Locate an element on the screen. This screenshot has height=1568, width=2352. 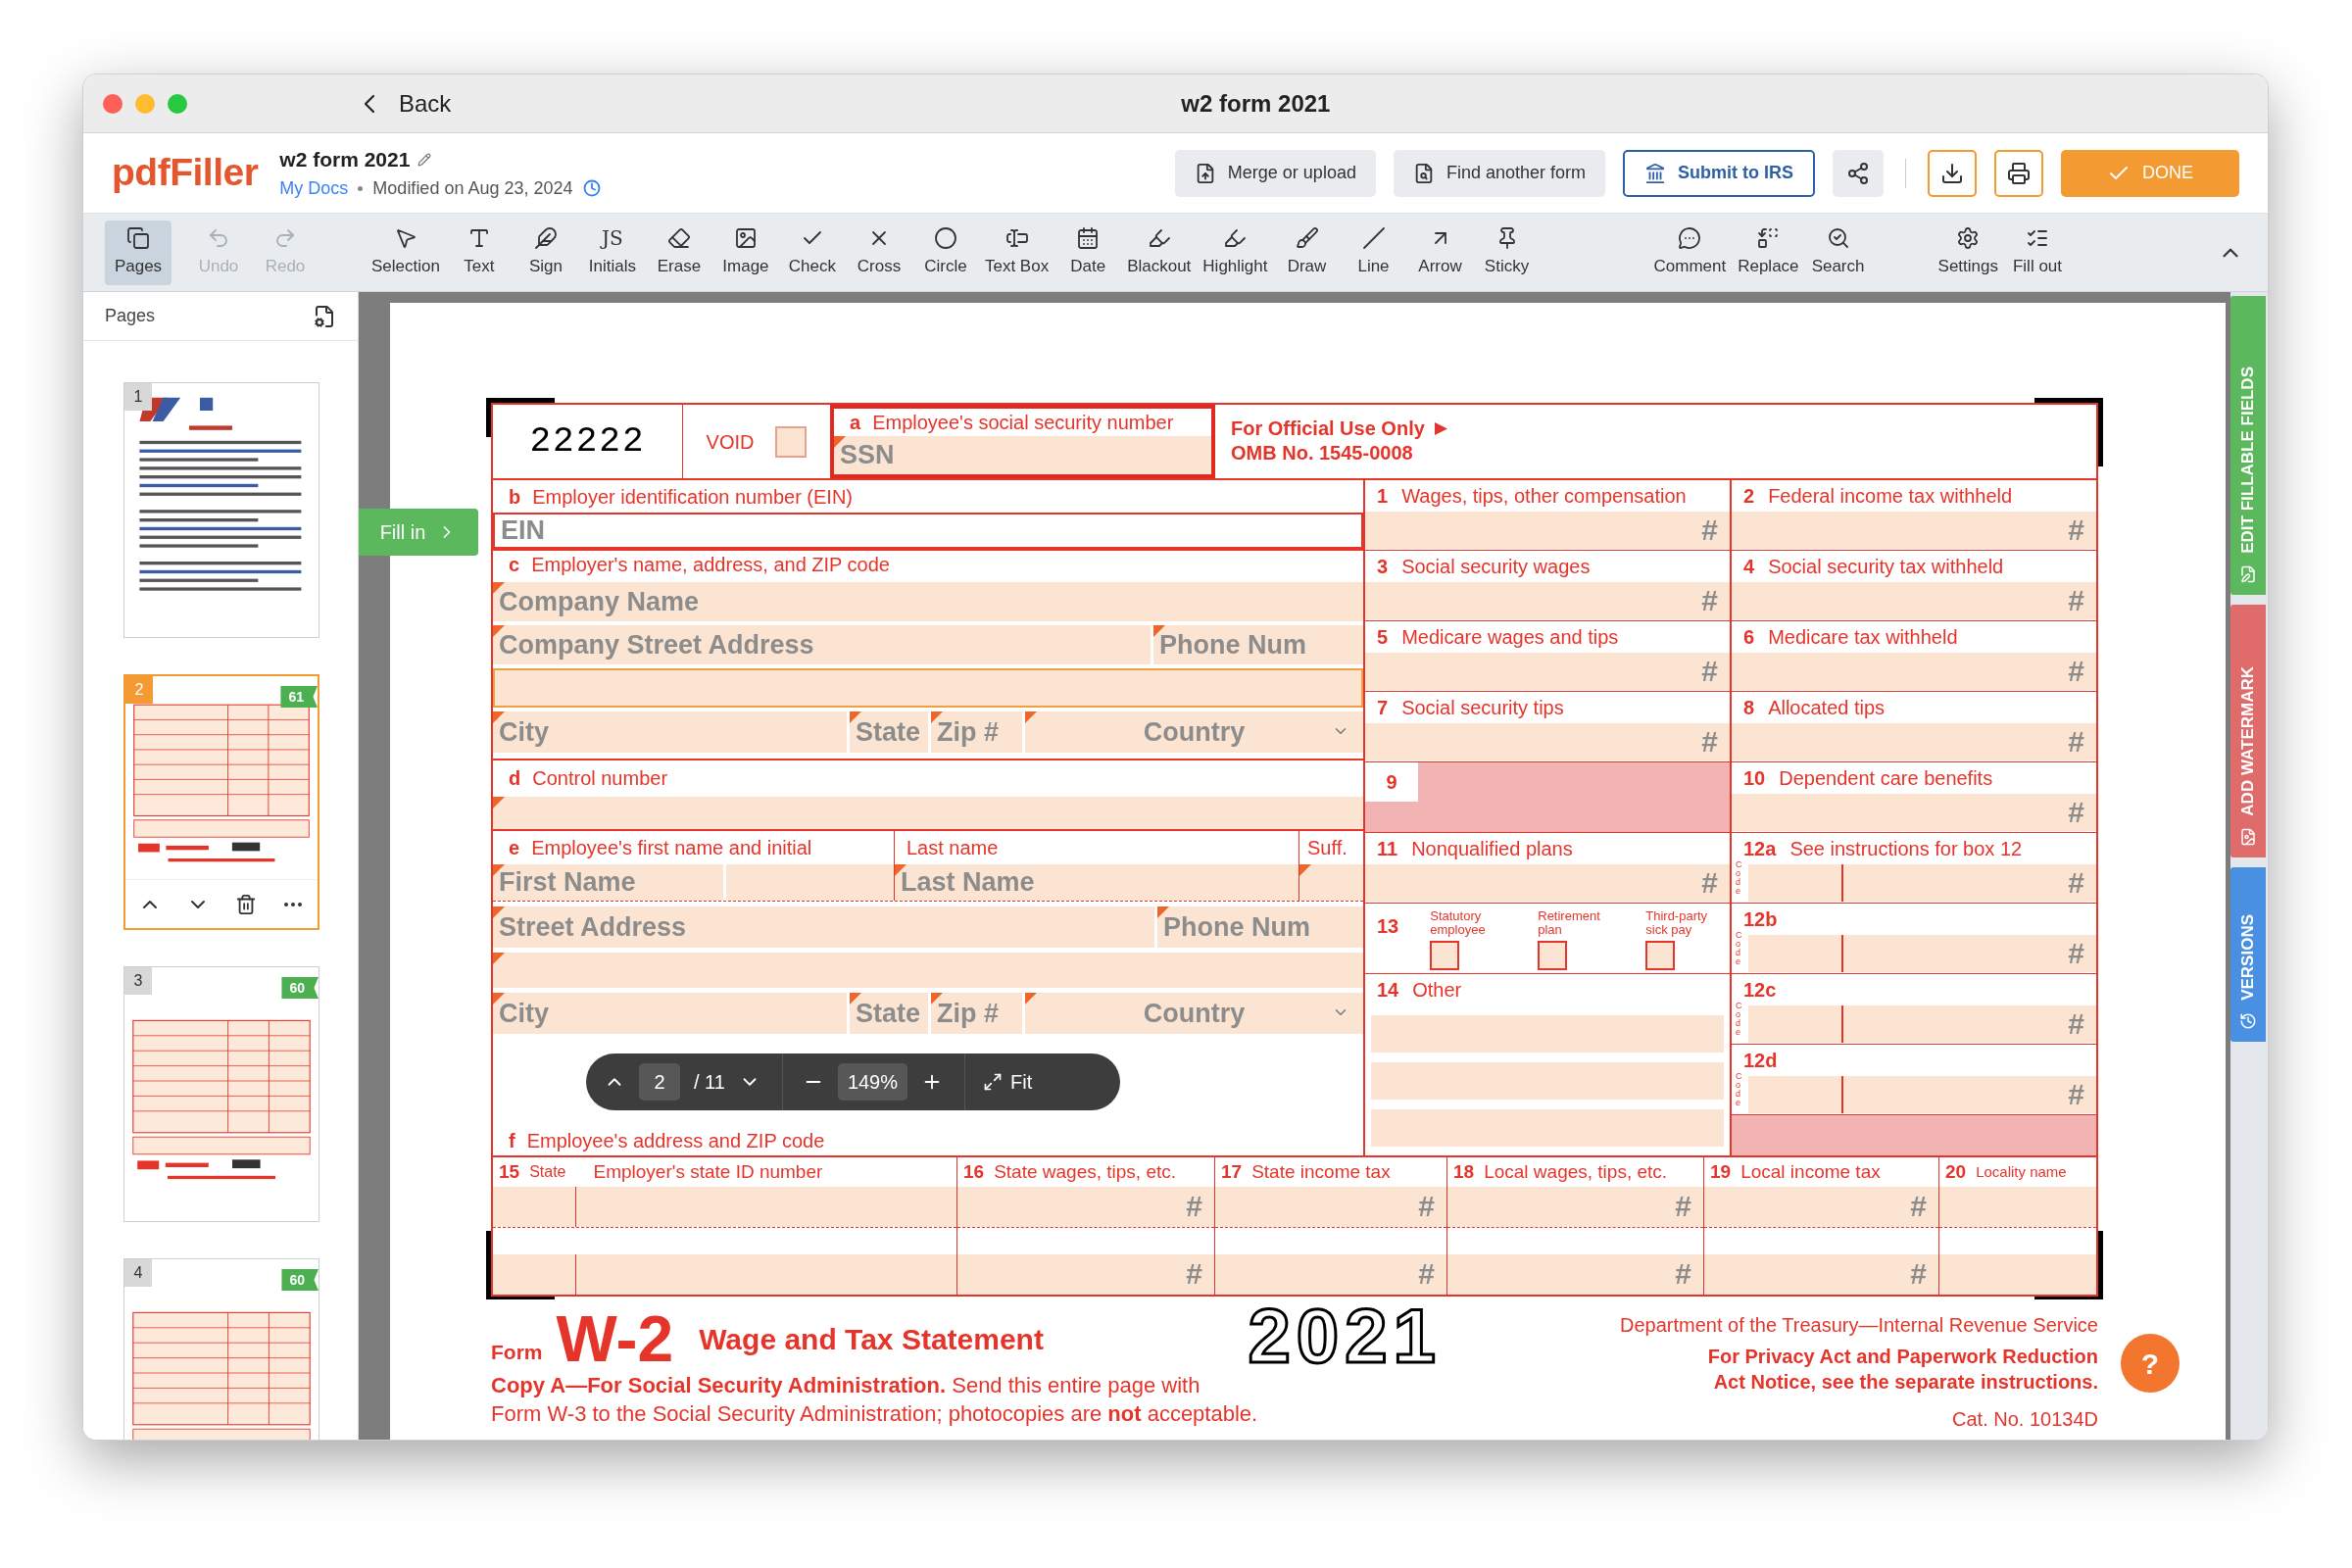
tool-button: Fill out is located at coordinates (2037, 253).